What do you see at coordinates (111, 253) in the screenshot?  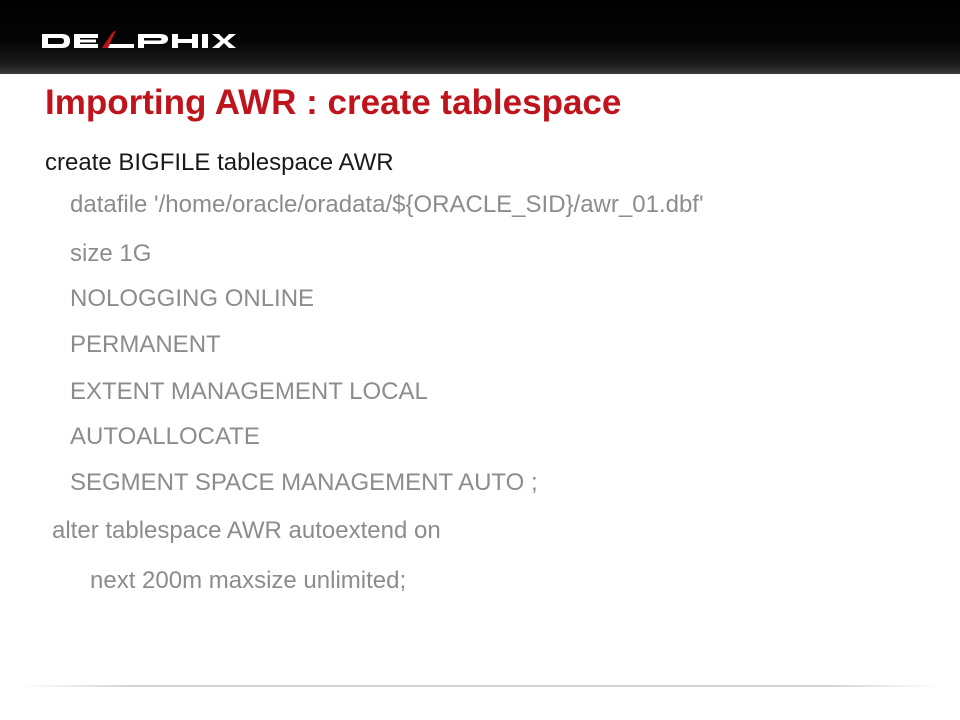 I see `code-line: size 1G` at bounding box center [111, 253].